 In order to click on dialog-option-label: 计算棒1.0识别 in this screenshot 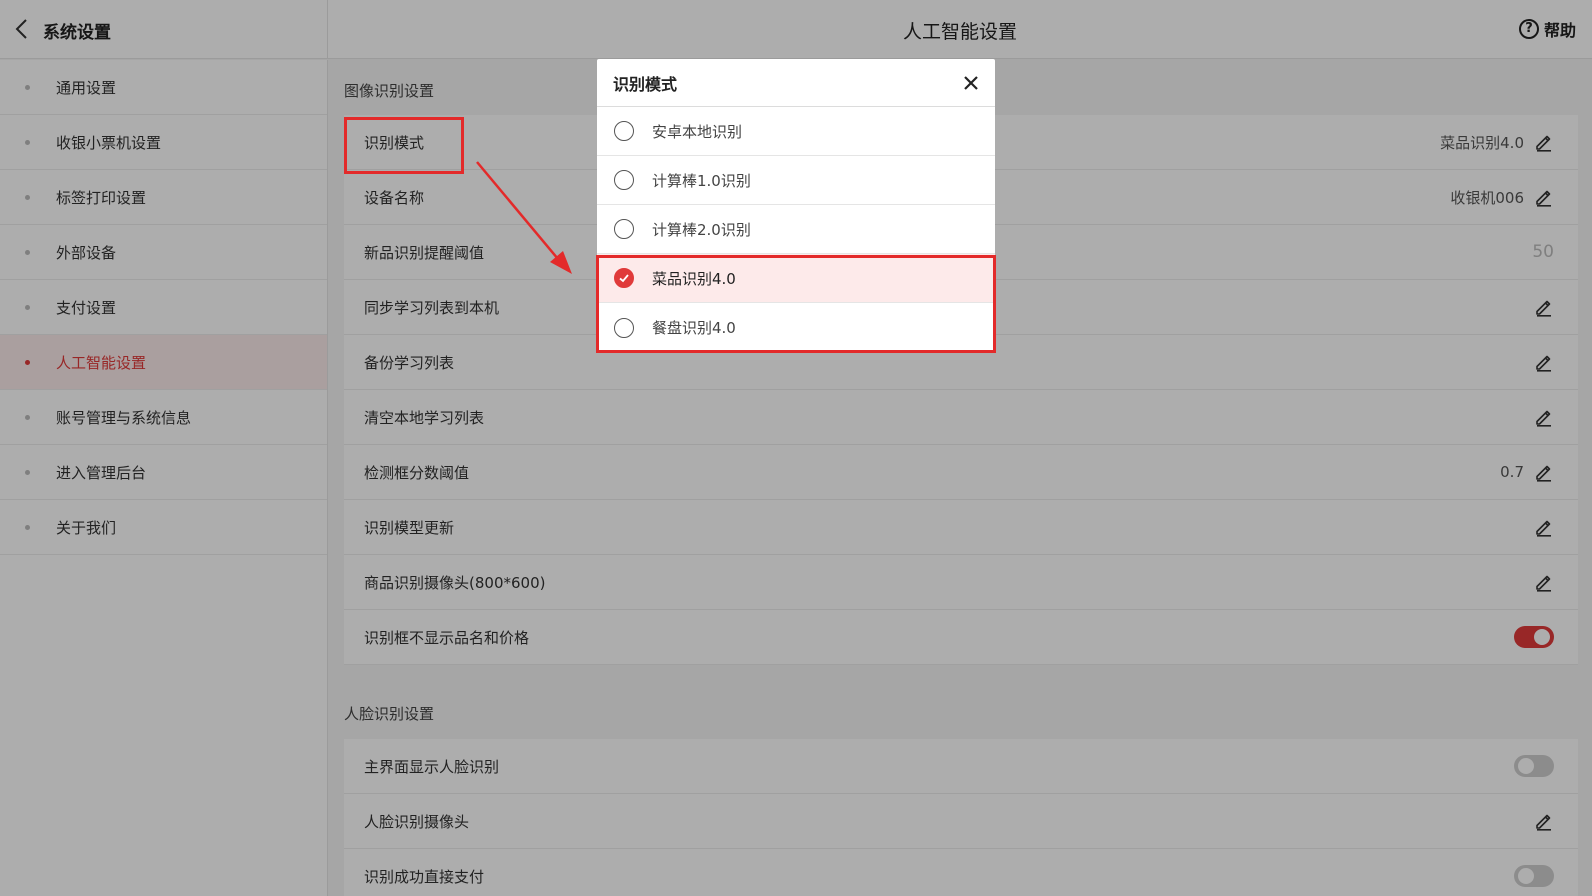, I will do `click(701, 180)`.